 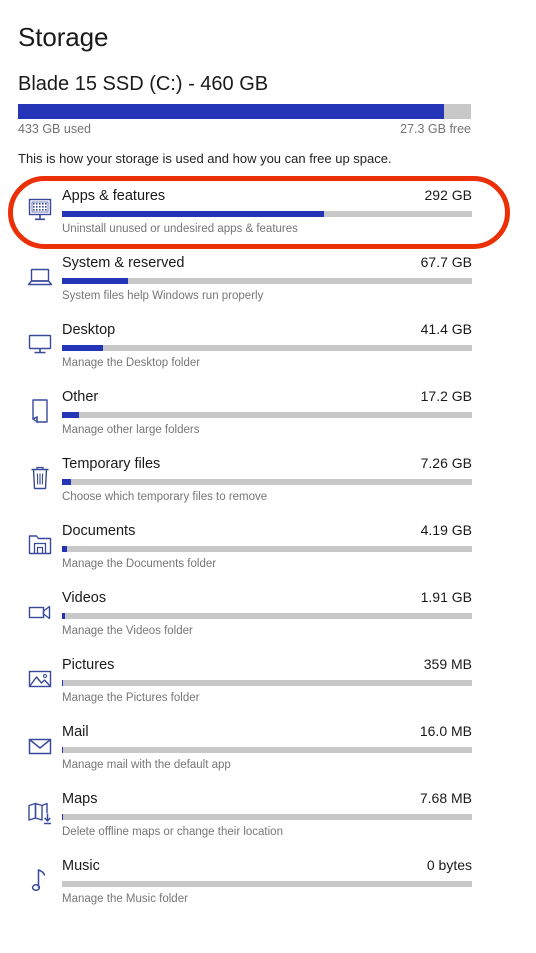 I want to click on storage-category-size: 41.4 GB, so click(x=446, y=328).